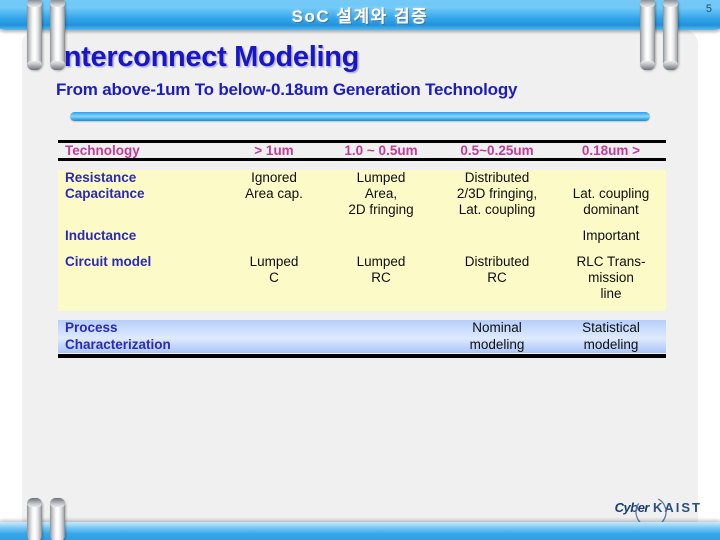 Image resolution: width=720 pixels, height=540 pixels. What do you see at coordinates (497, 336) in the screenshot?
I see `cell-process-3: Nominal modeling` at bounding box center [497, 336].